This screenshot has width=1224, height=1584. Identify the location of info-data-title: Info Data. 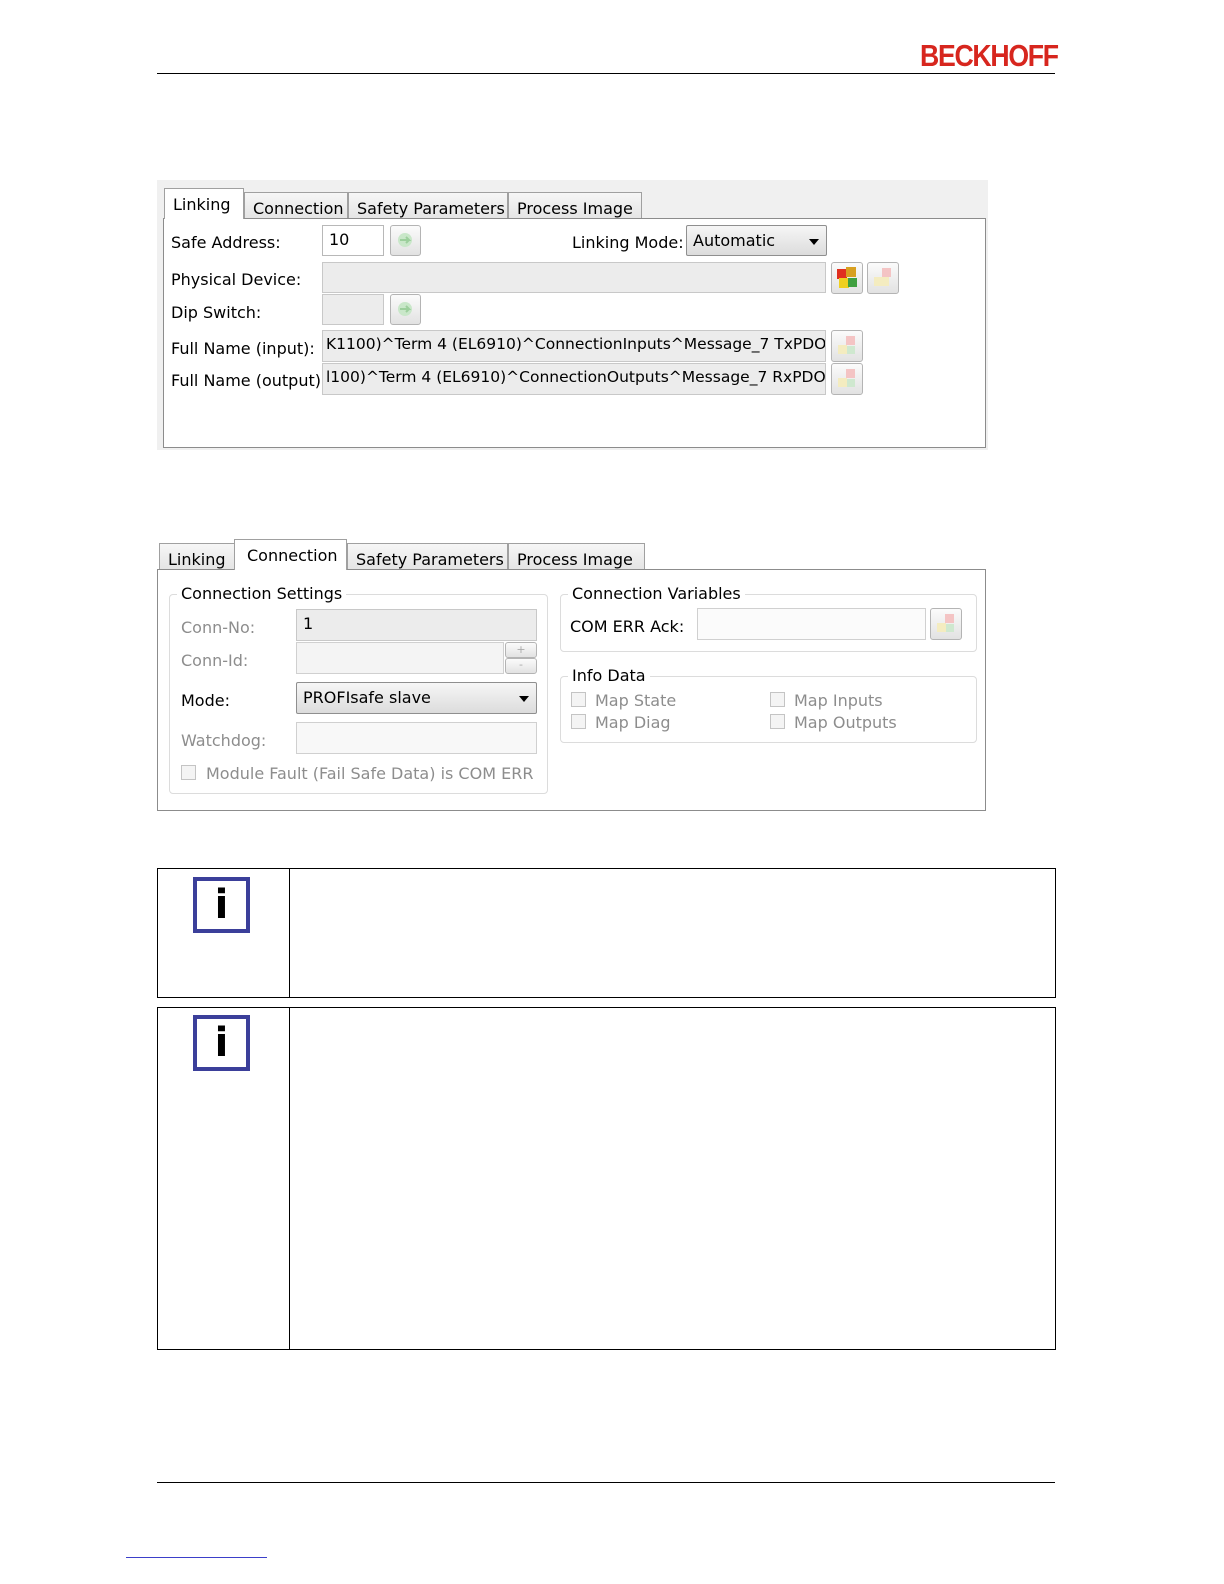
(609, 675).